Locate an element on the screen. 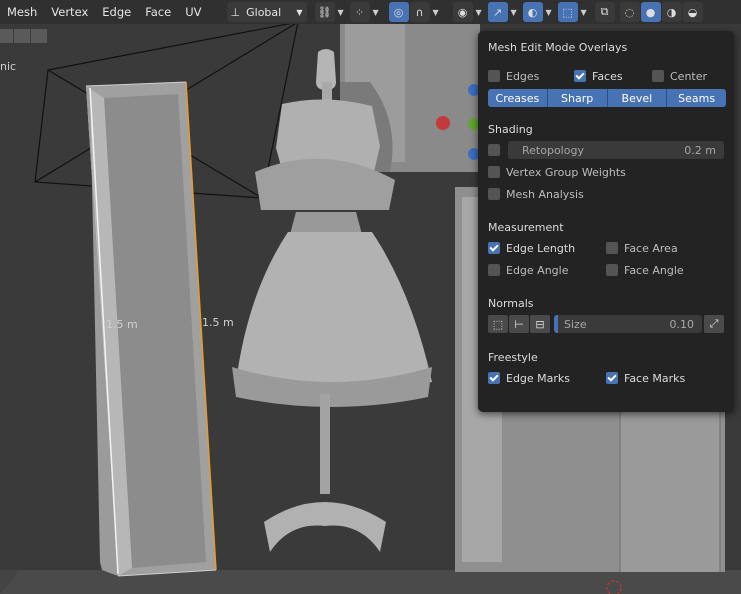 Image resolution: width=741 pixels, height=594 pixels. target-icon: ◎ is located at coordinates (398, 12).